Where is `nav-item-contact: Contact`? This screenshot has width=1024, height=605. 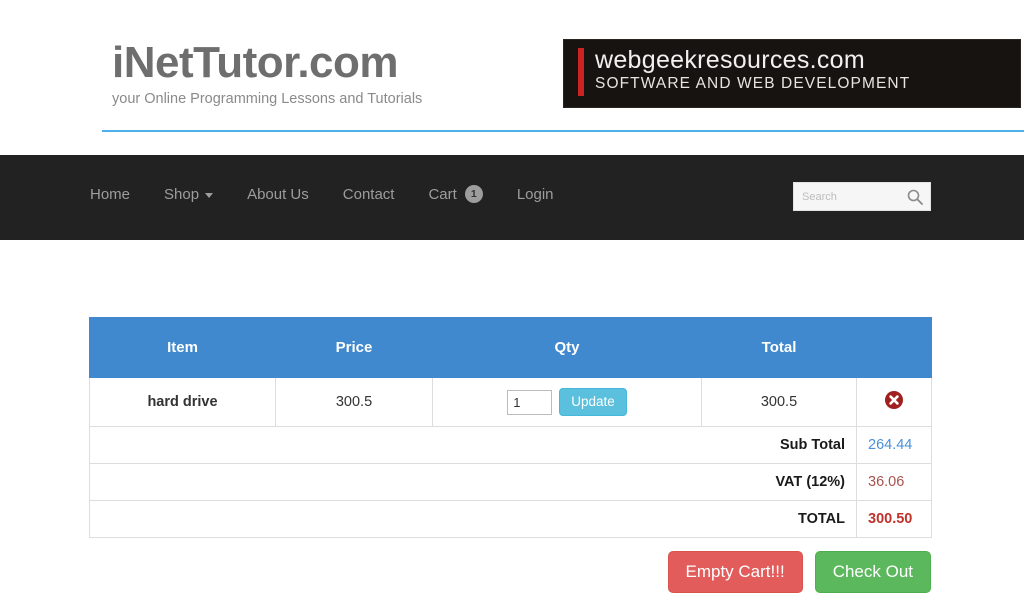
nav-item-contact: Contact is located at coordinates (369, 194).